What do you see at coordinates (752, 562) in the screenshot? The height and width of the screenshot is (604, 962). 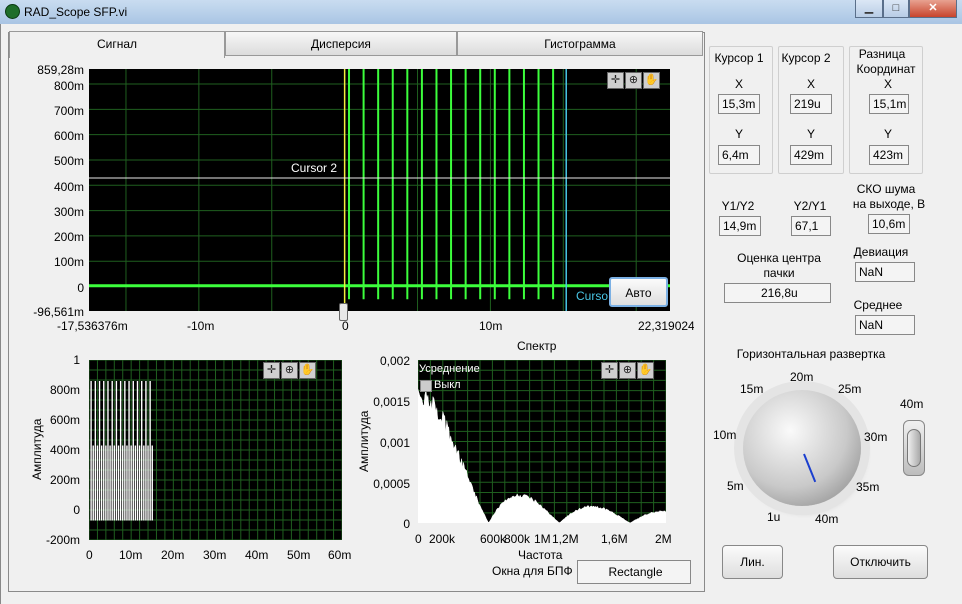 I see `linear-button: Лин.` at bounding box center [752, 562].